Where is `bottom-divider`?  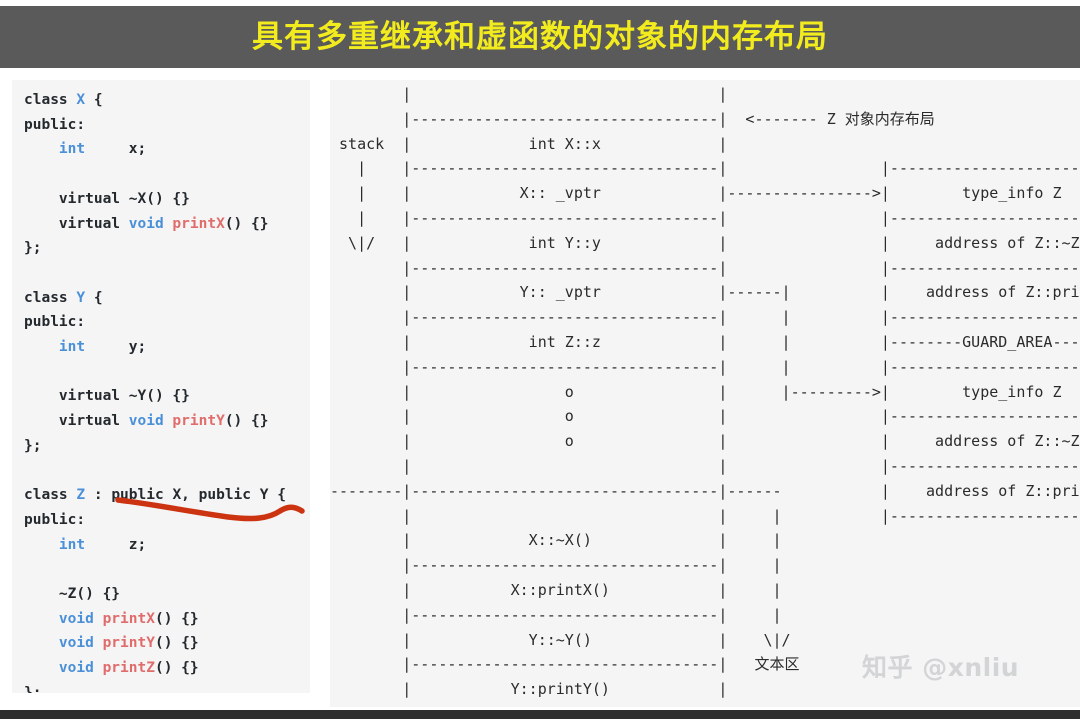
bottom-divider is located at coordinates (540, 714).